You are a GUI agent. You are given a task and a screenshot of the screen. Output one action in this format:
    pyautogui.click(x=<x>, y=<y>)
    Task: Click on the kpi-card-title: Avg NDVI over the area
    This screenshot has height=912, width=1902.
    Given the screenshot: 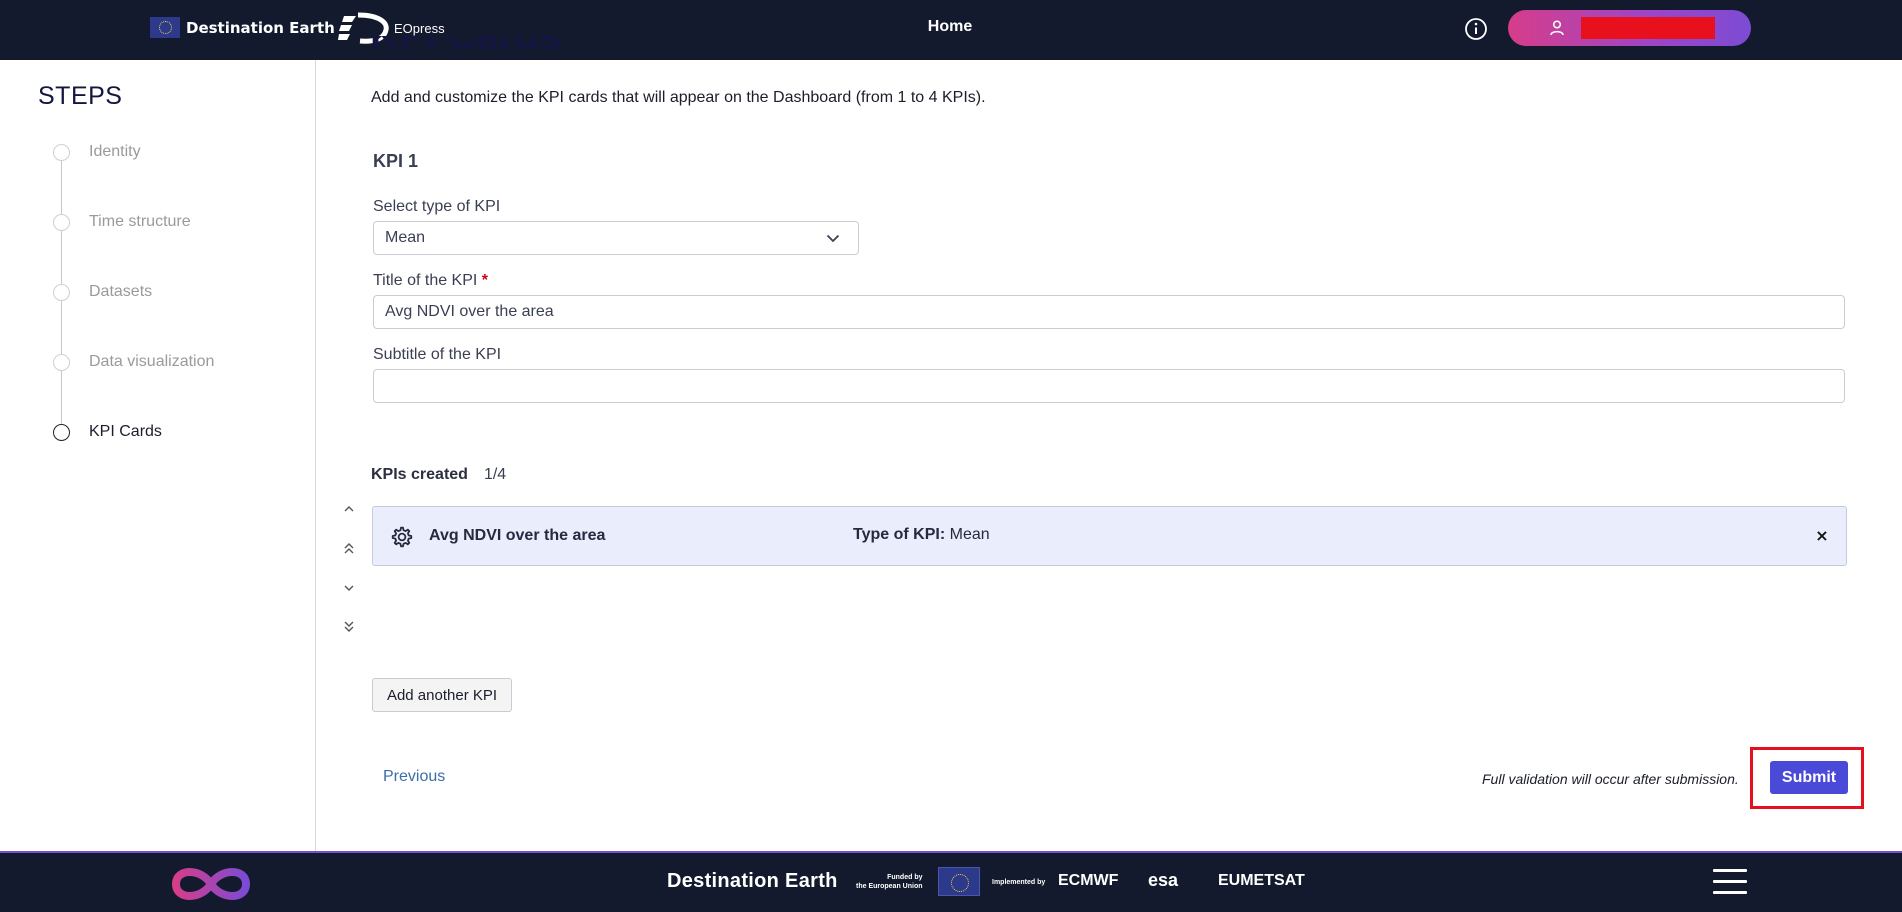 What is the action you would take?
    pyautogui.click(x=517, y=535)
    